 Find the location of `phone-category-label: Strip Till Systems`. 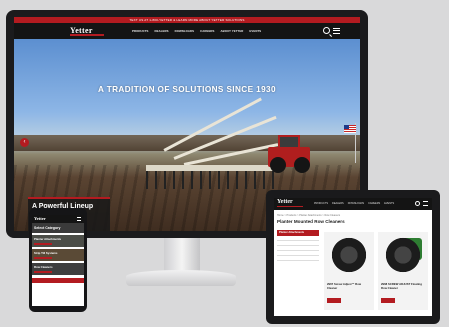

phone-category-label: Strip Till Systems is located at coordinates (46, 253).